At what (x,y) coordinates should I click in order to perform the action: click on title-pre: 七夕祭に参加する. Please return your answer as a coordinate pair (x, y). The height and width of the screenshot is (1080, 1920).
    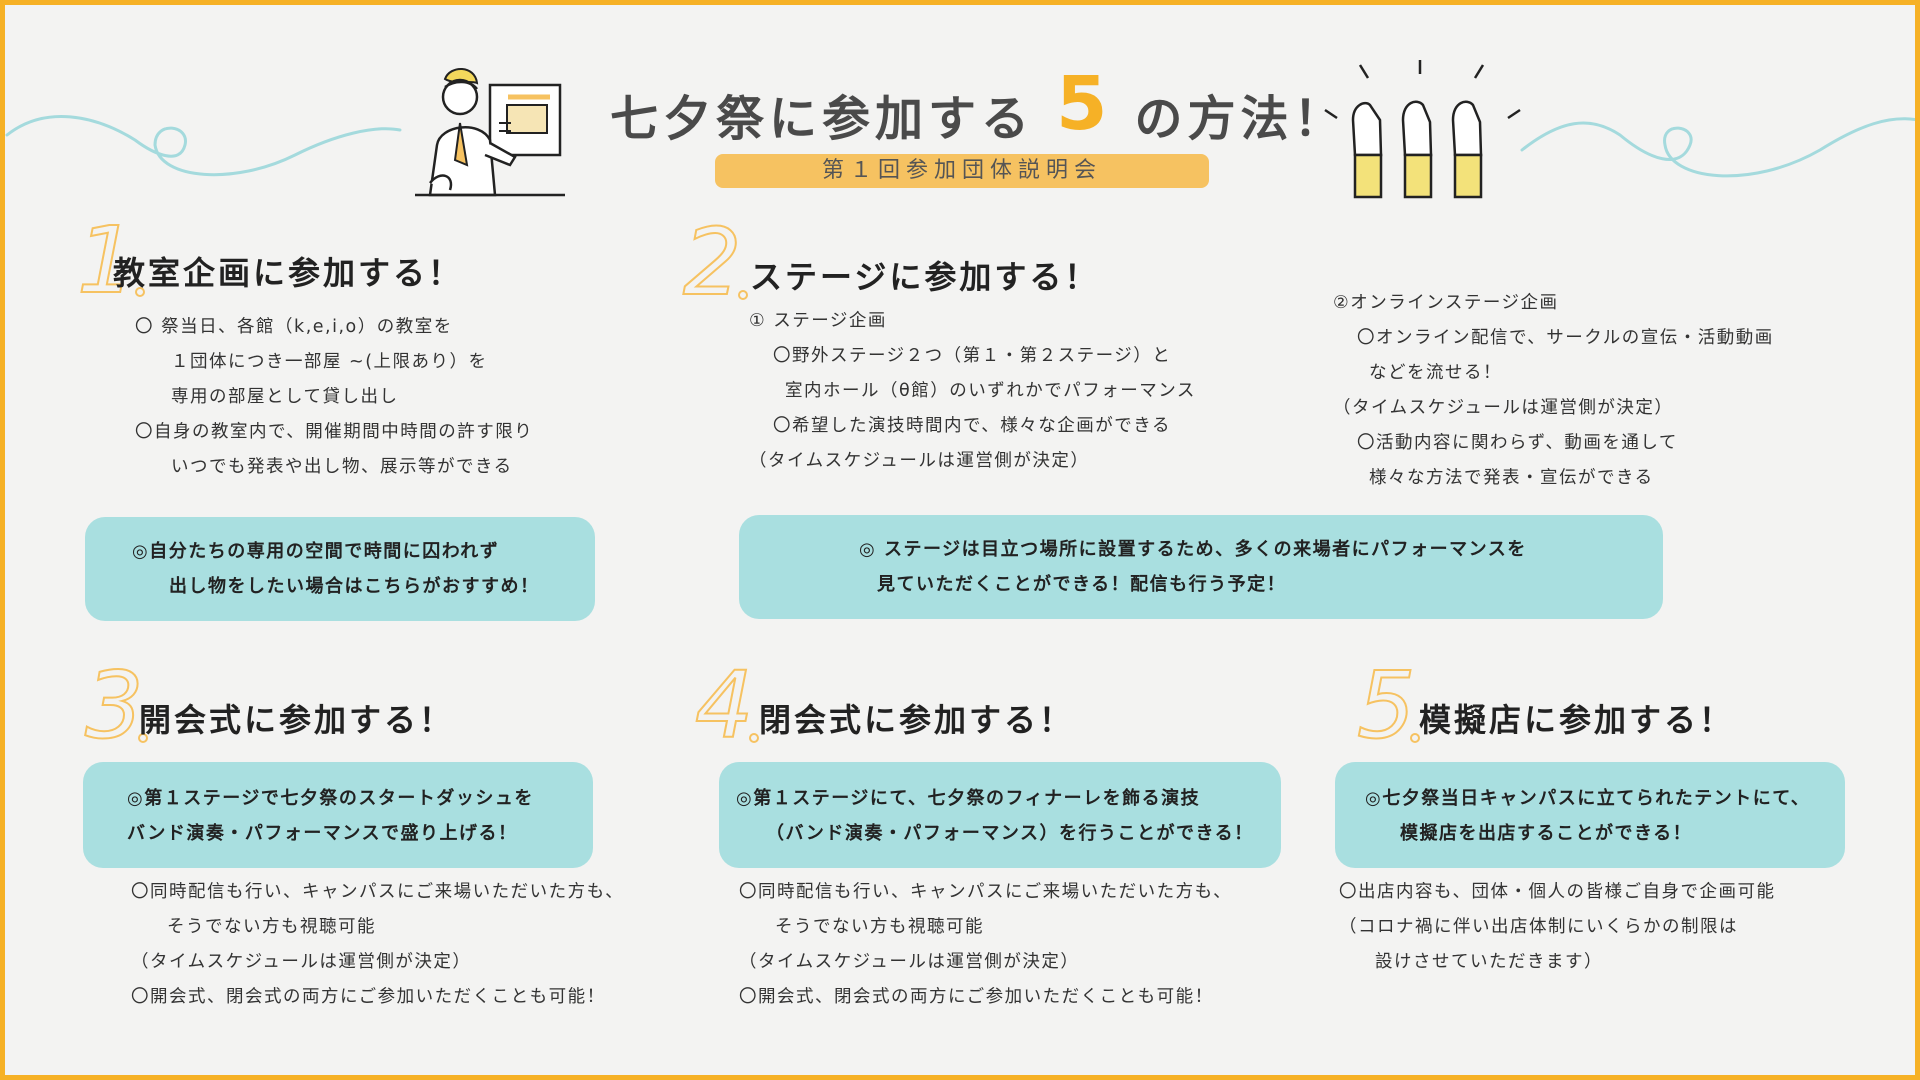
    Looking at the image, I should click on (822, 119).